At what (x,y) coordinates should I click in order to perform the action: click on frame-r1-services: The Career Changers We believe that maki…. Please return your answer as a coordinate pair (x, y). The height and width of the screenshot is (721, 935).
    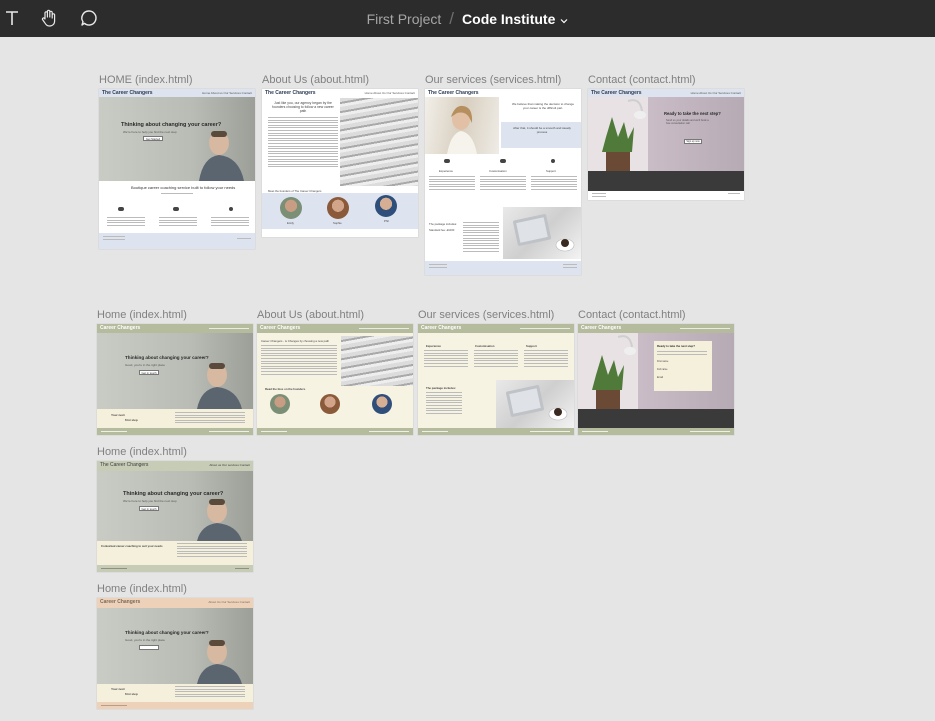
    Looking at the image, I should click on (503, 182).